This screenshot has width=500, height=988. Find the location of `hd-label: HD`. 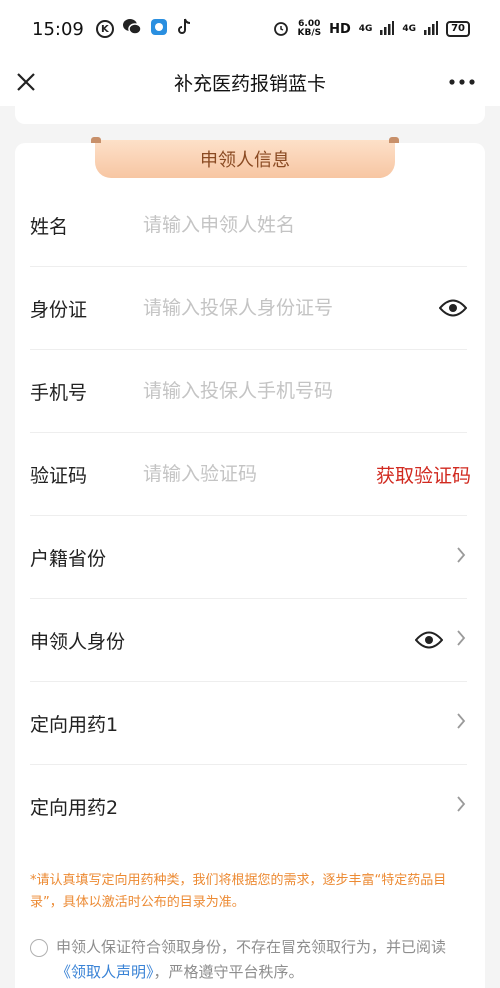

hd-label: HD is located at coordinates (340, 29).